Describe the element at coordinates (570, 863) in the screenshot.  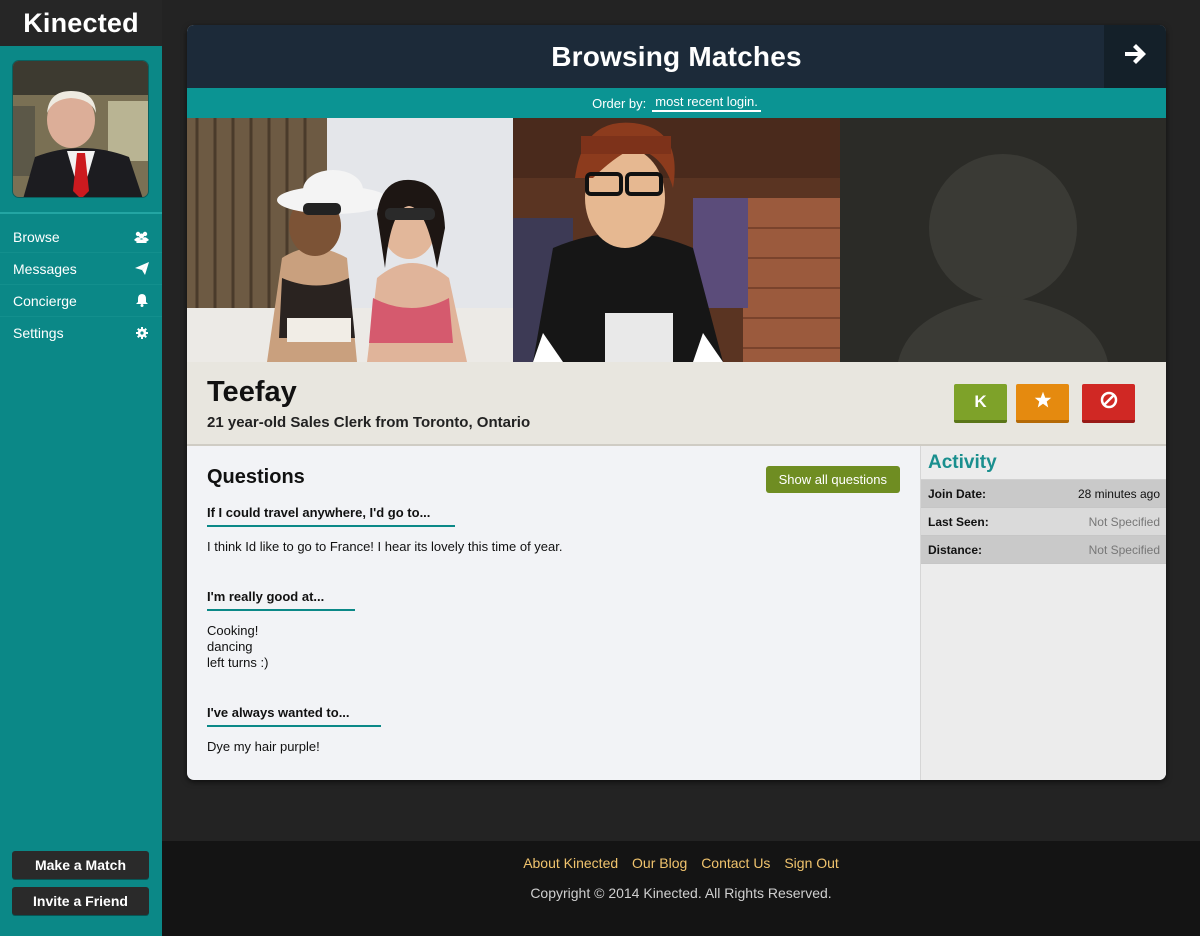
I see `footer-link-about: About Kinected` at that location.